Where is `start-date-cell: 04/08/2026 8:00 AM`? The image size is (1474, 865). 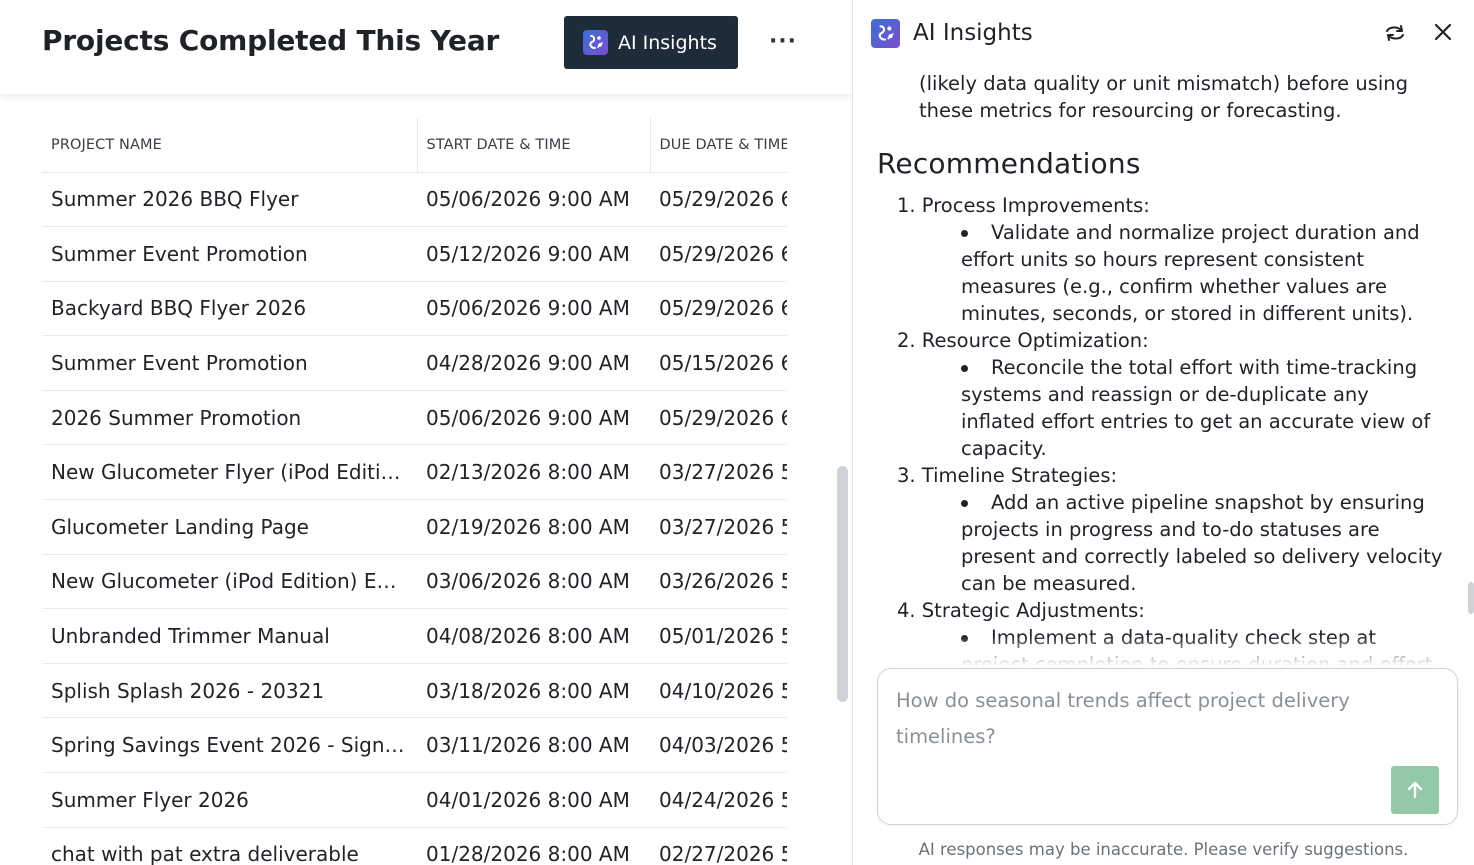
start-date-cell: 04/08/2026 8:00 AM is located at coordinates (533, 636).